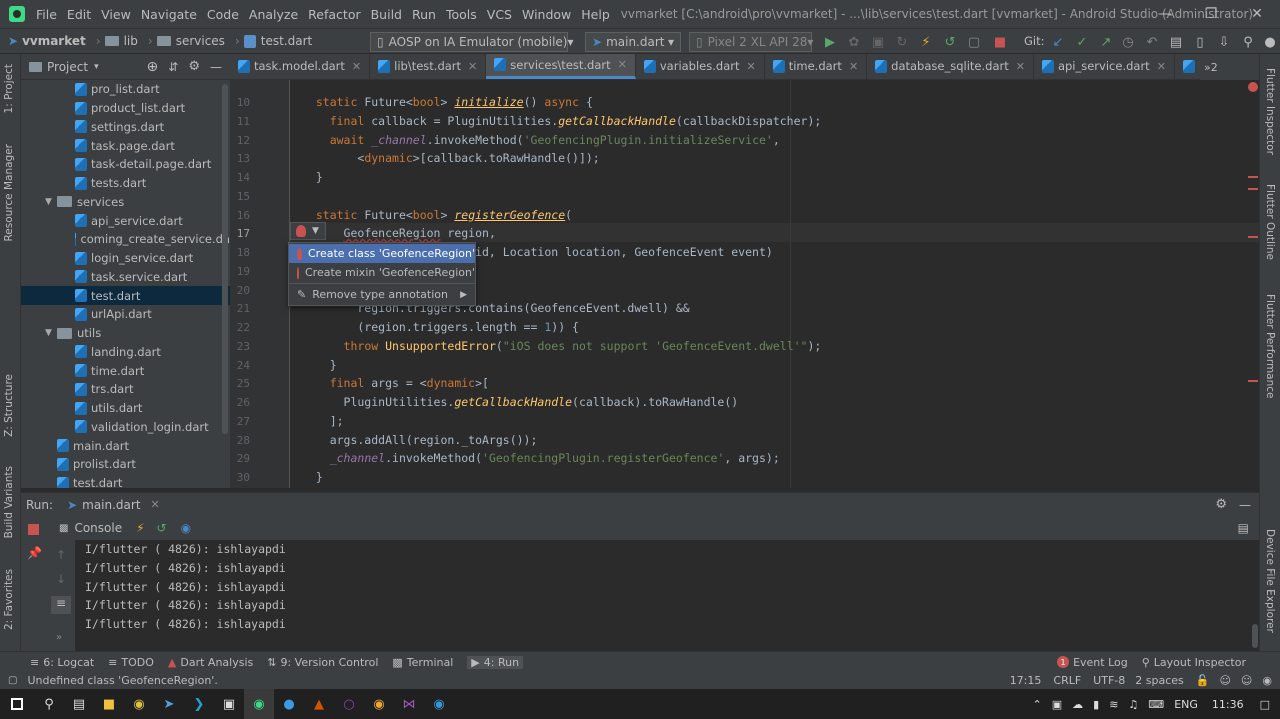 Image resolution: width=1280 pixels, height=719 pixels. What do you see at coordinates (1245, 505) in the screenshot?
I see `hide-icon: —` at bounding box center [1245, 505].